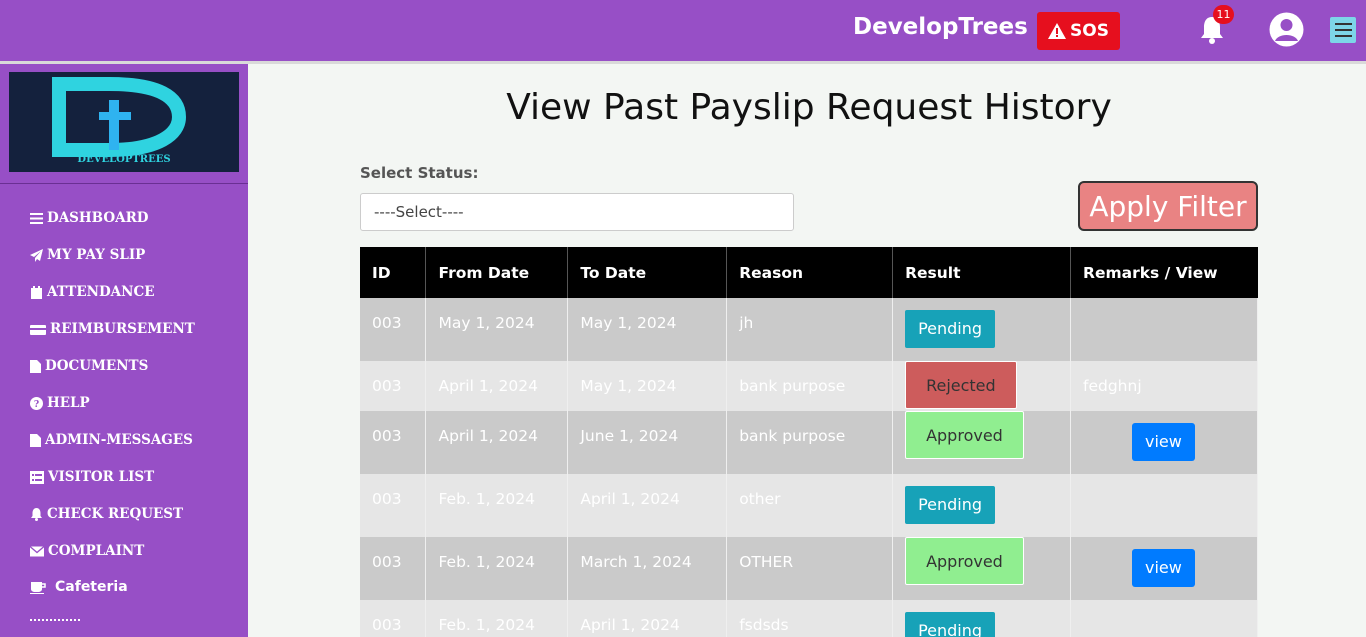  I want to click on sidebar-item-visitor-list: VISITOR LIST, so click(92, 477).